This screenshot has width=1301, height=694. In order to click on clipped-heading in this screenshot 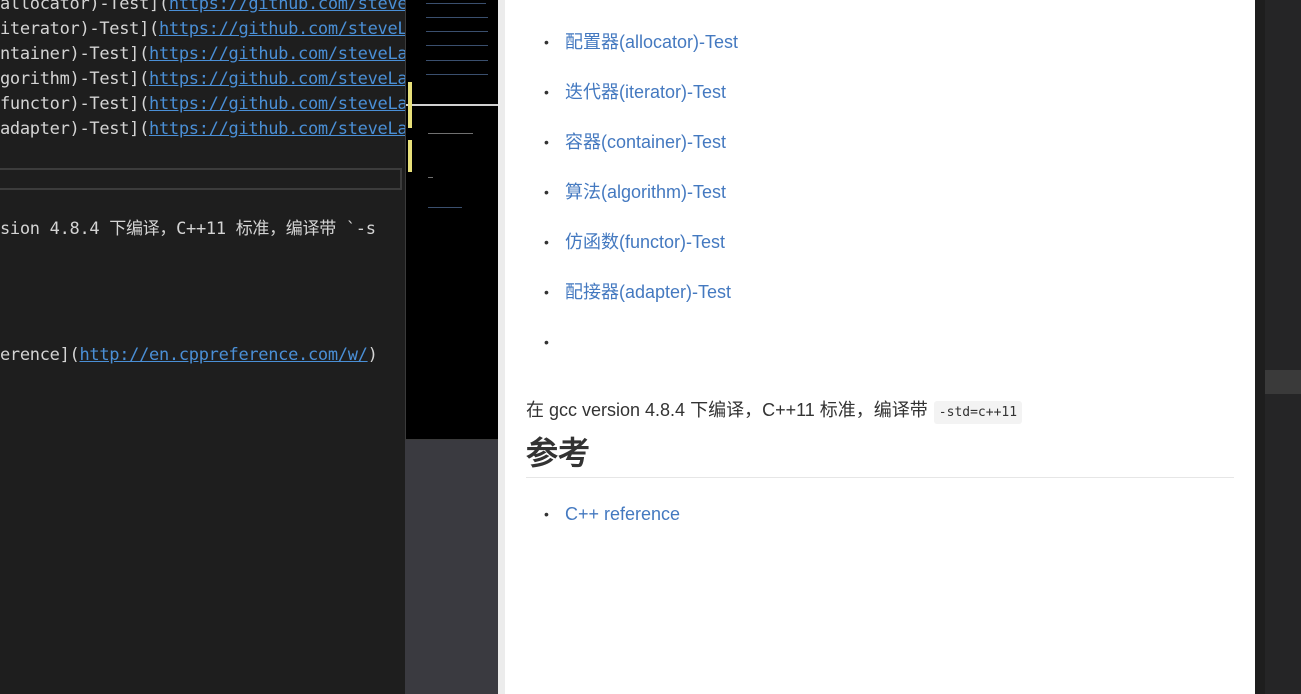, I will do `click(675, 2)`.